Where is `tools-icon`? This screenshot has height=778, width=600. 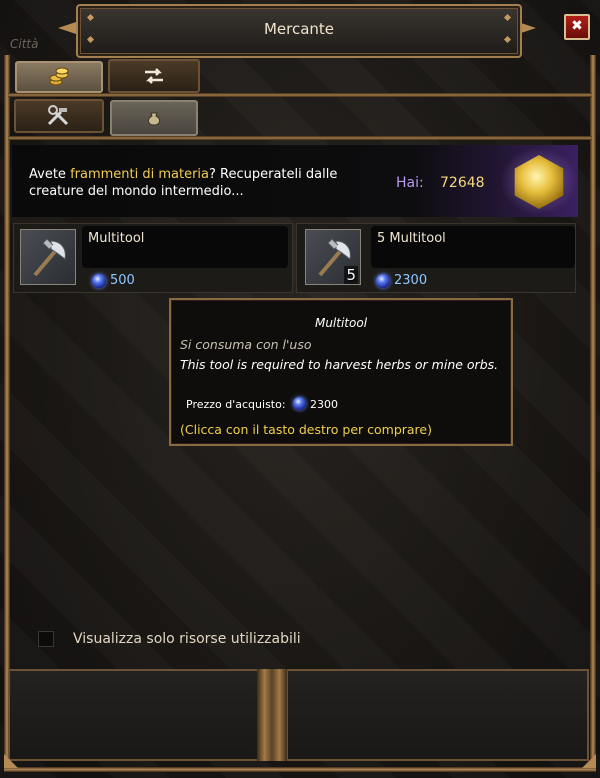
tools-icon is located at coordinates (58, 115).